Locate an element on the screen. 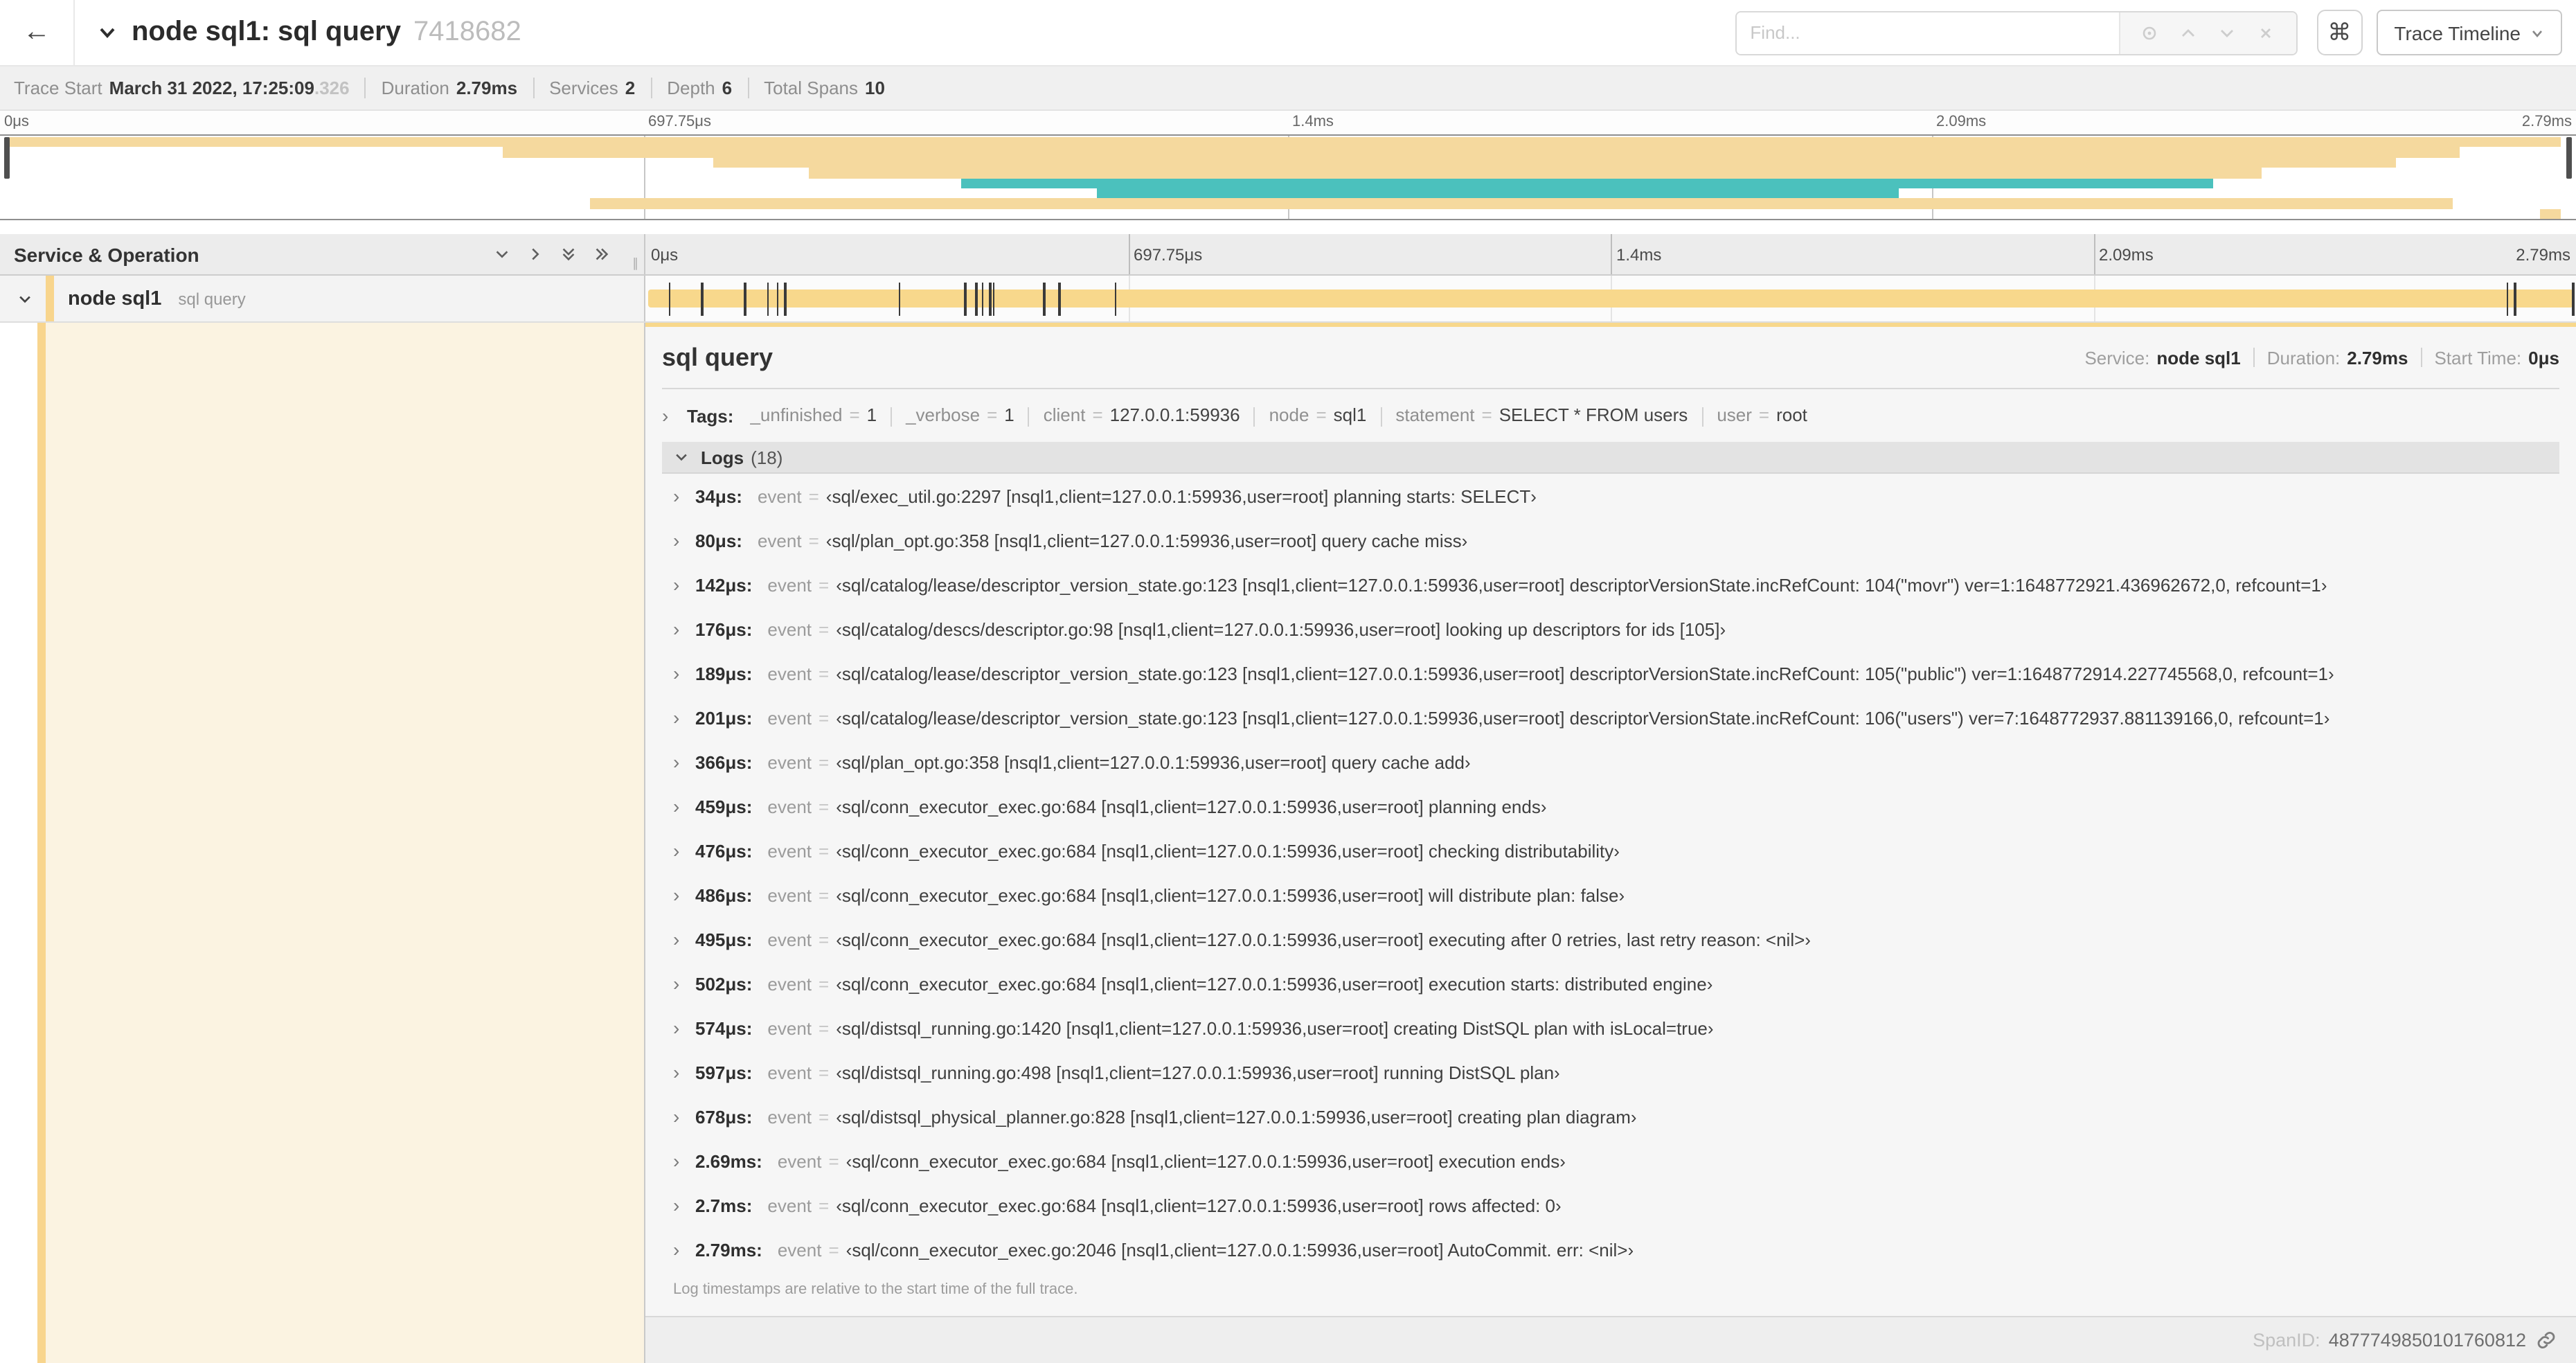 This screenshot has width=2576, height=1363. collapse-one-icon is located at coordinates (502, 254).